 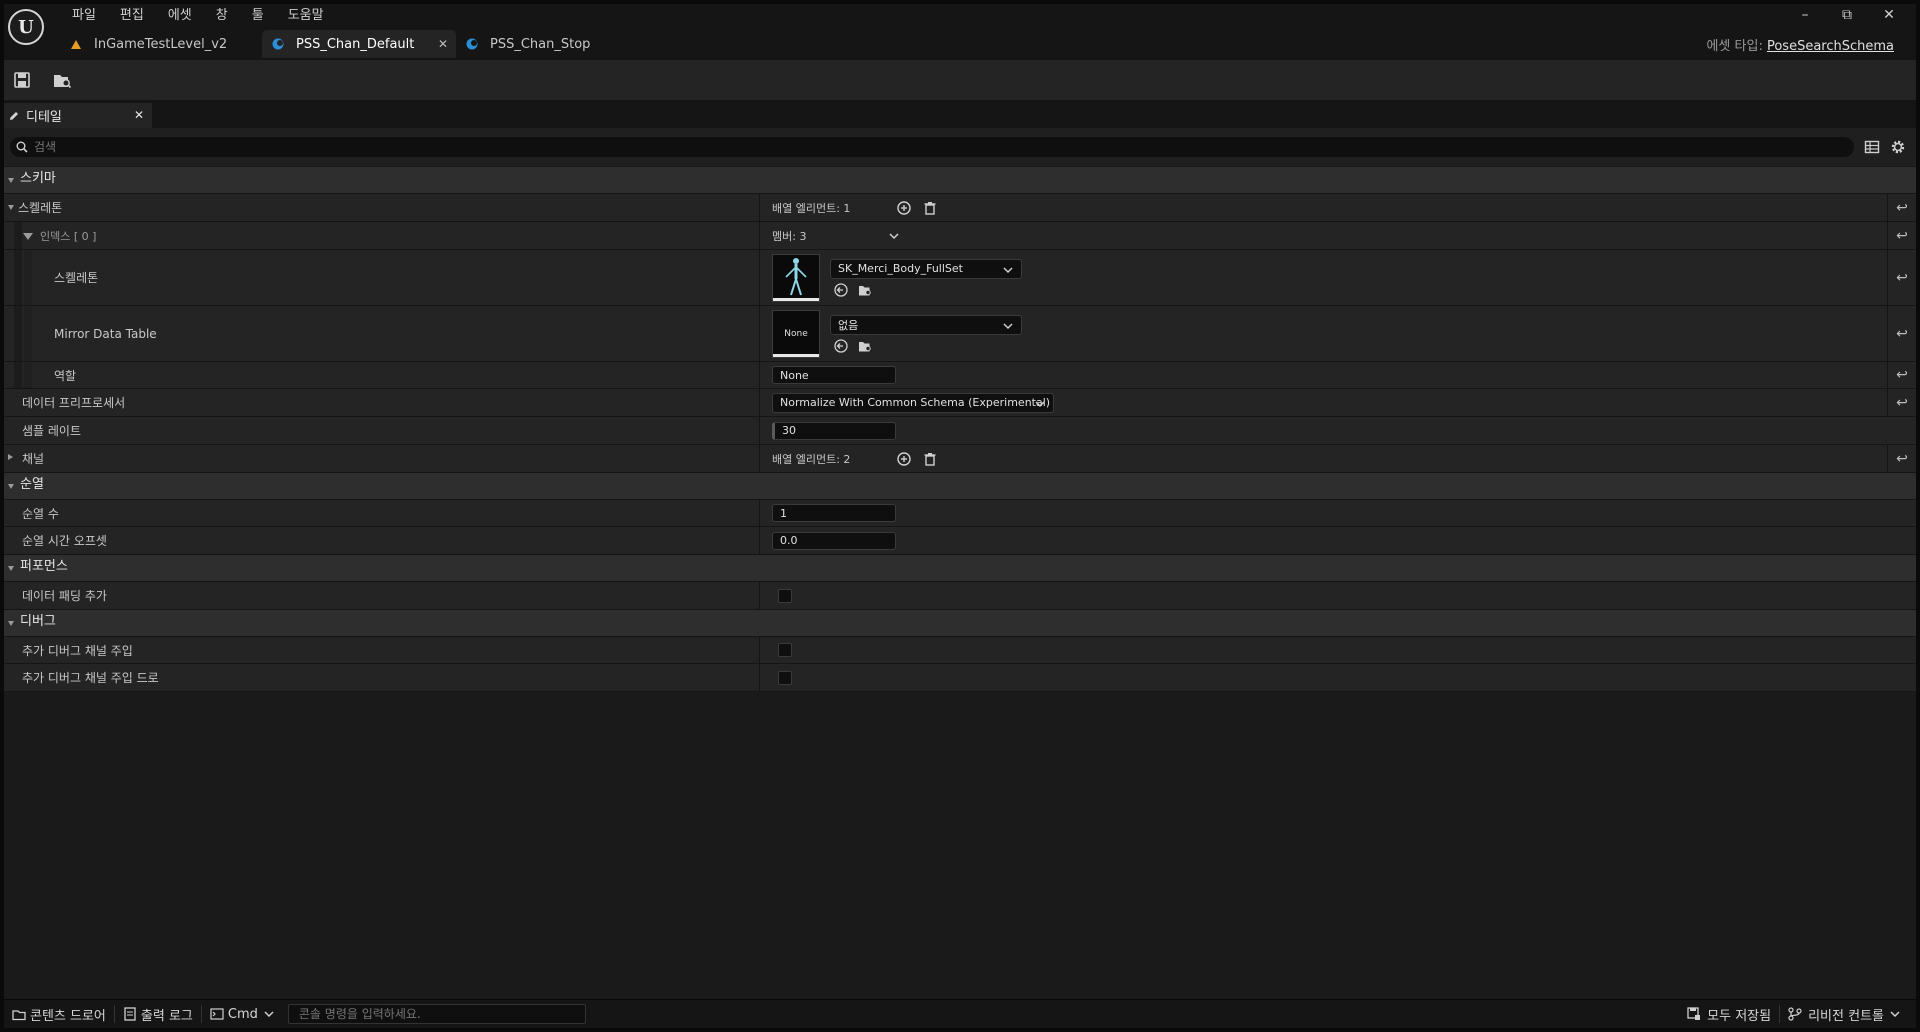 What do you see at coordinates (22, 80) in the screenshot?
I see `save-icon` at bounding box center [22, 80].